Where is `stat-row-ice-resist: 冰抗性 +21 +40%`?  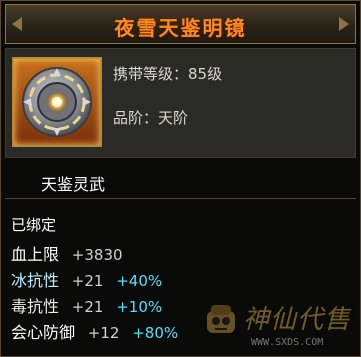 stat-row-ice-resist: 冰抗性 +21 +40% is located at coordinates (86, 279).